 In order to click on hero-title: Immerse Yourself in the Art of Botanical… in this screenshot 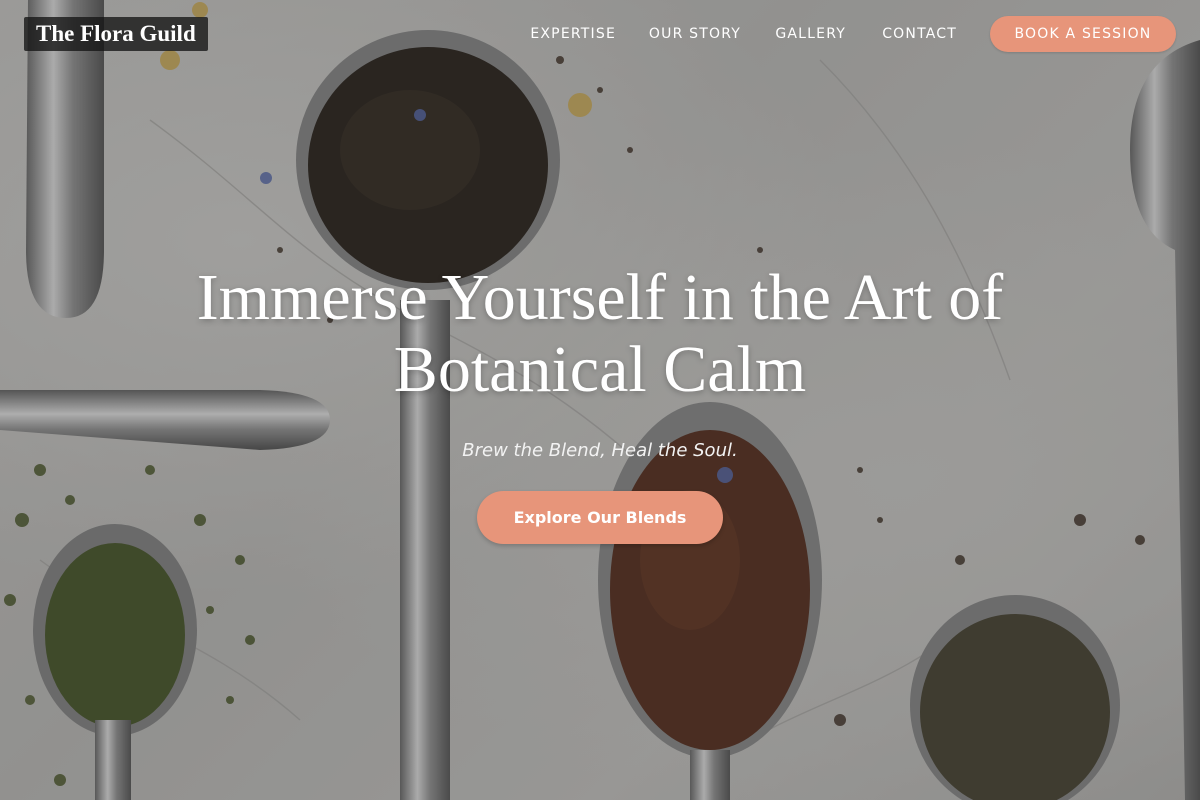, I will do `click(600, 333)`.